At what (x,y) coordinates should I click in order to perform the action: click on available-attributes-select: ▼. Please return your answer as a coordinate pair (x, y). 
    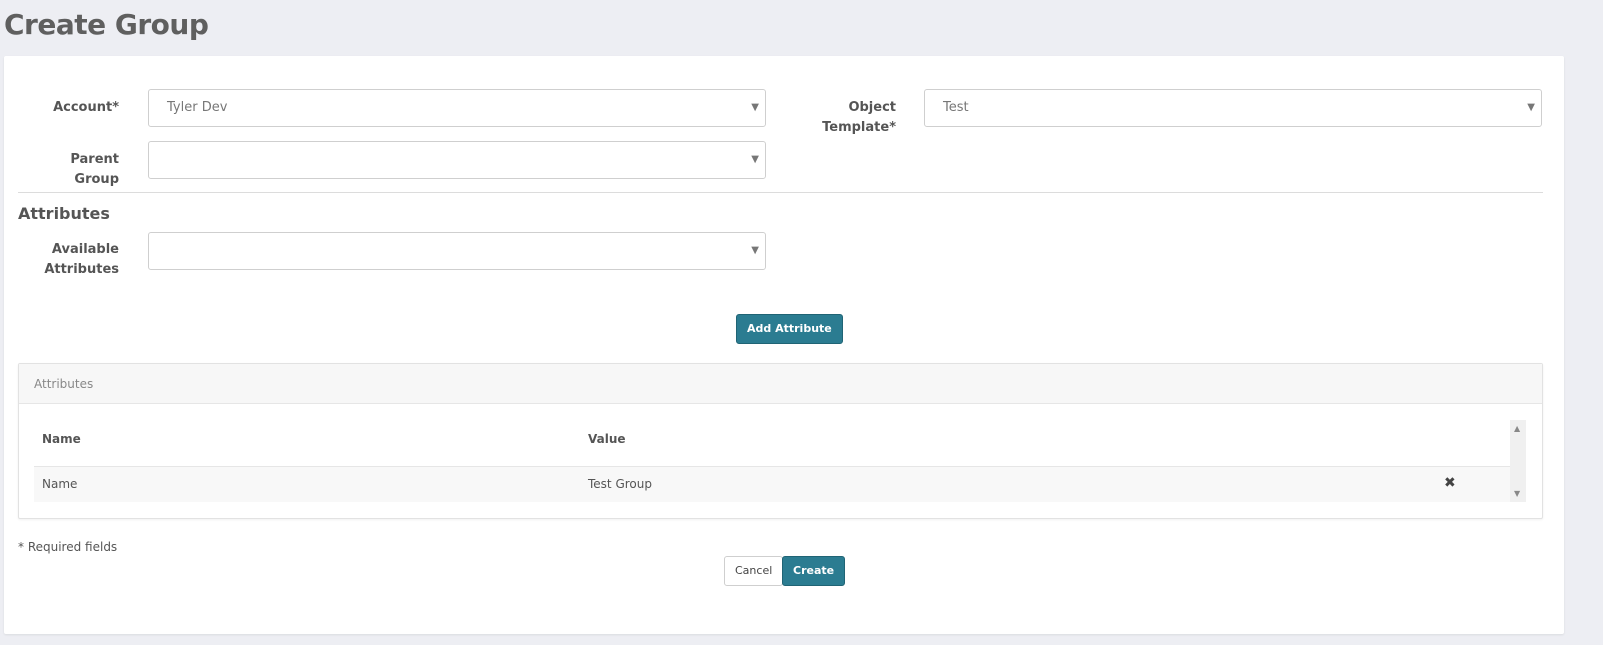
    Looking at the image, I should click on (457, 251).